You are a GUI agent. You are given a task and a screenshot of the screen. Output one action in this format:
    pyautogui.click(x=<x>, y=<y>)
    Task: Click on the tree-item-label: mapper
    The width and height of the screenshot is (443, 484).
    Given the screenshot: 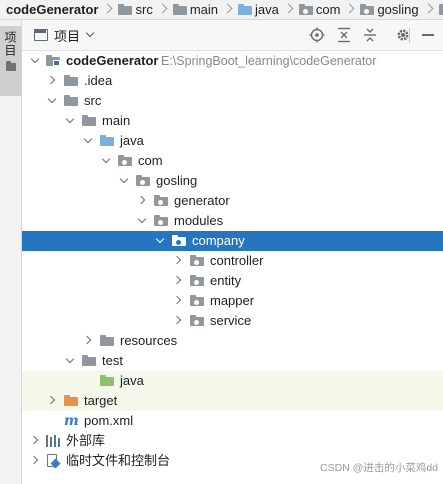 What is the action you would take?
    pyautogui.click(x=232, y=300)
    